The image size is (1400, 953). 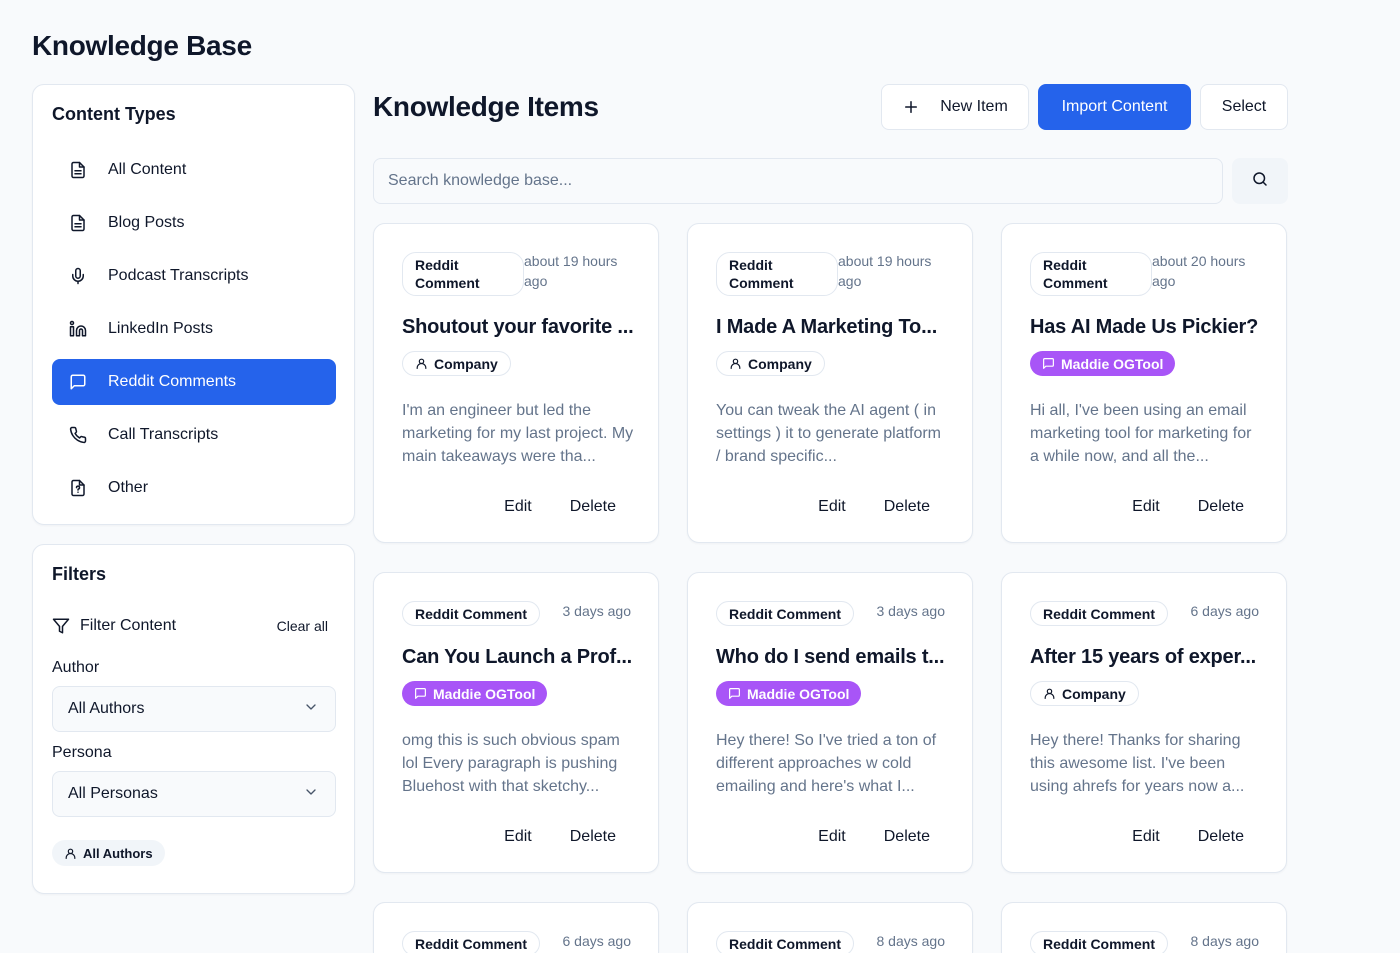 I want to click on card-timestamp: about 20 hours ago, so click(x=1199, y=271).